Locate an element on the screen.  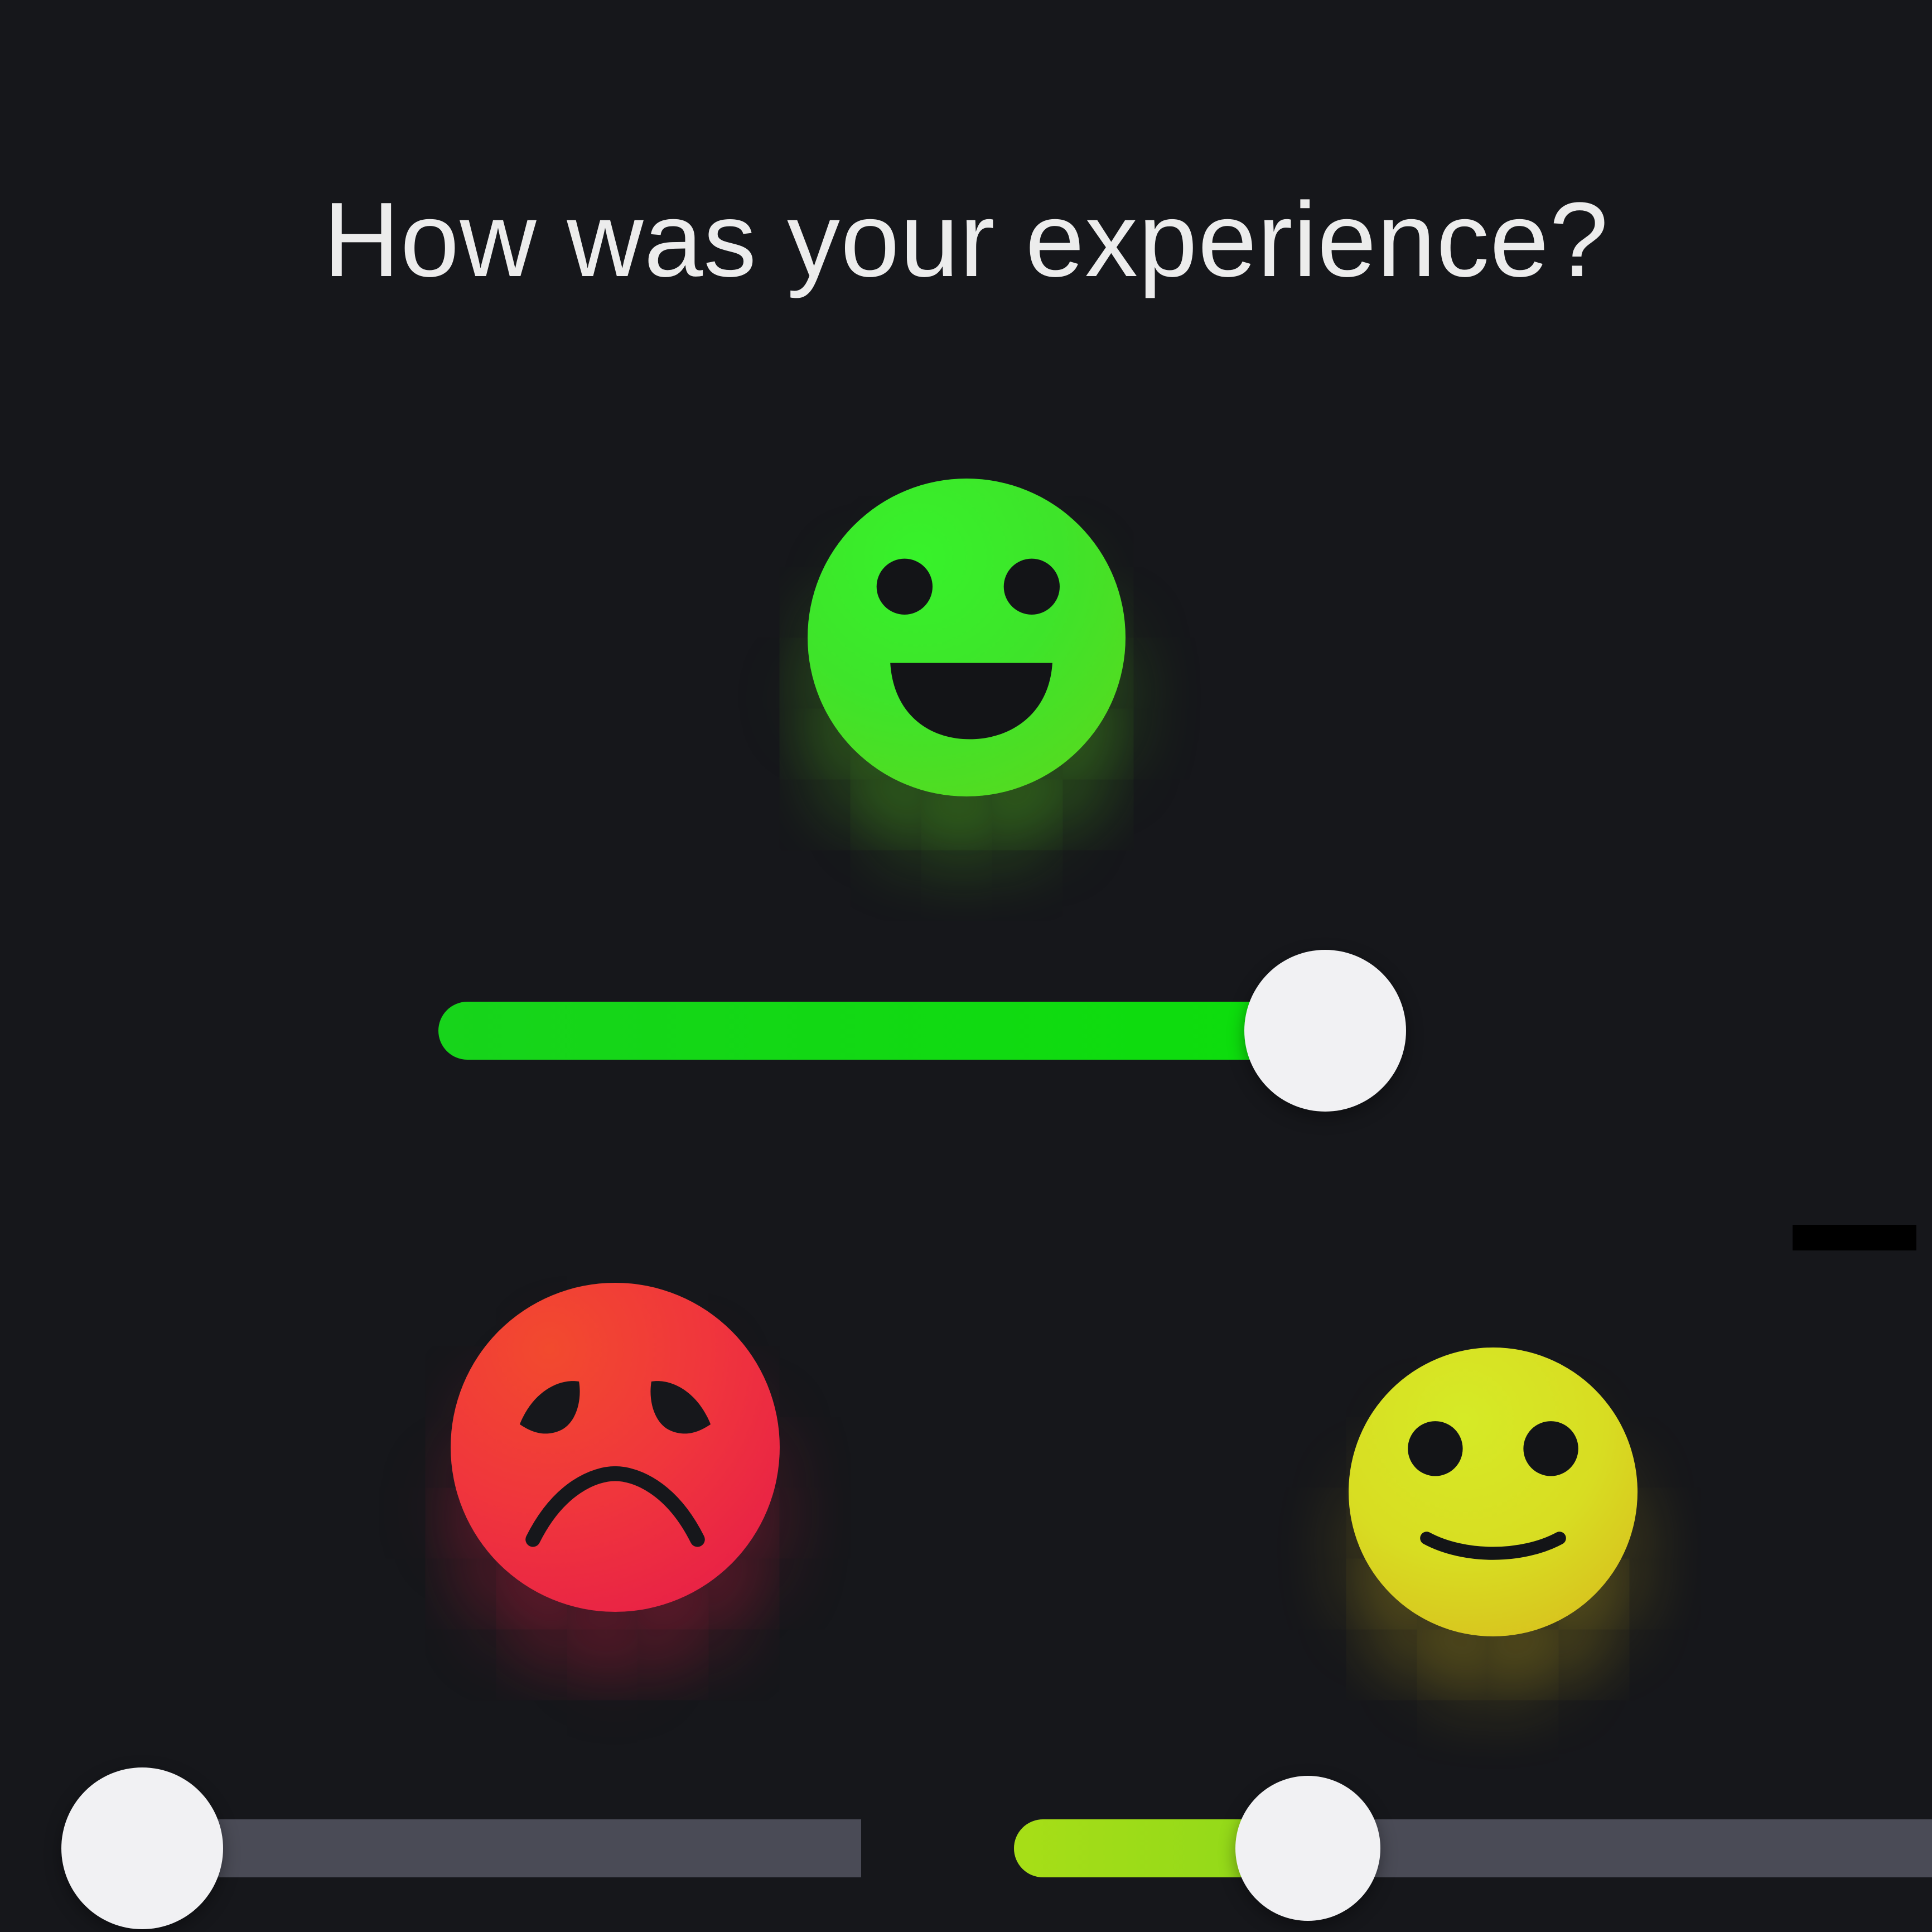
page-title: How was your experience? is located at coordinates (966, 240).